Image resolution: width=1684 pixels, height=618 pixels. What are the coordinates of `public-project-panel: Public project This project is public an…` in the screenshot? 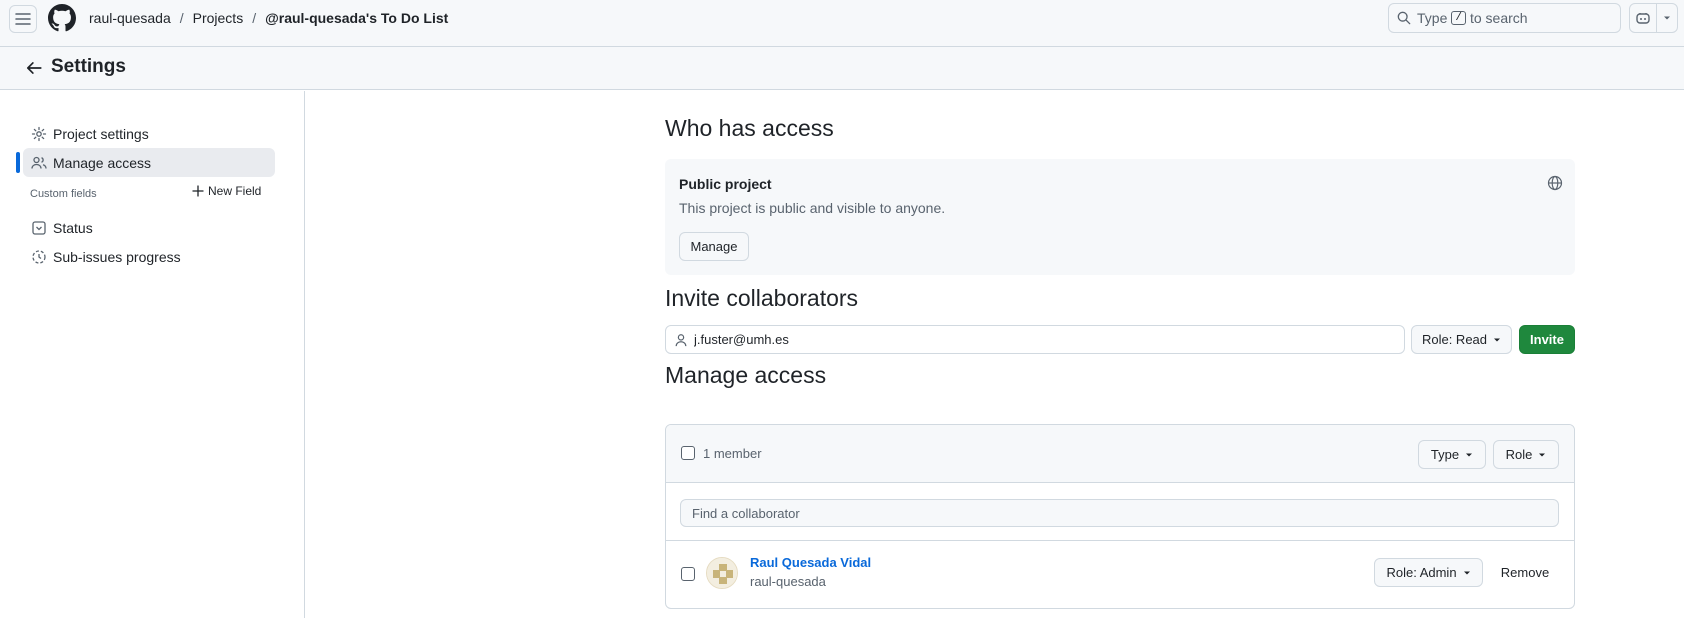 It's located at (1120, 217).